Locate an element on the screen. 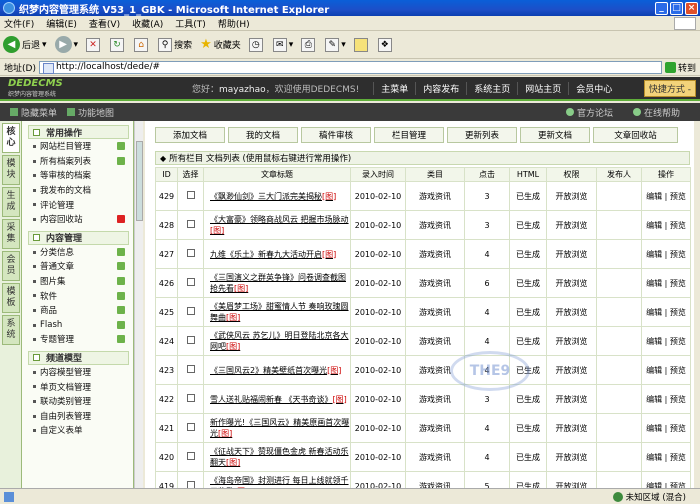 This screenshot has width=700, height=504. my-documents-button: 我的文档 is located at coordinates (263, 135).